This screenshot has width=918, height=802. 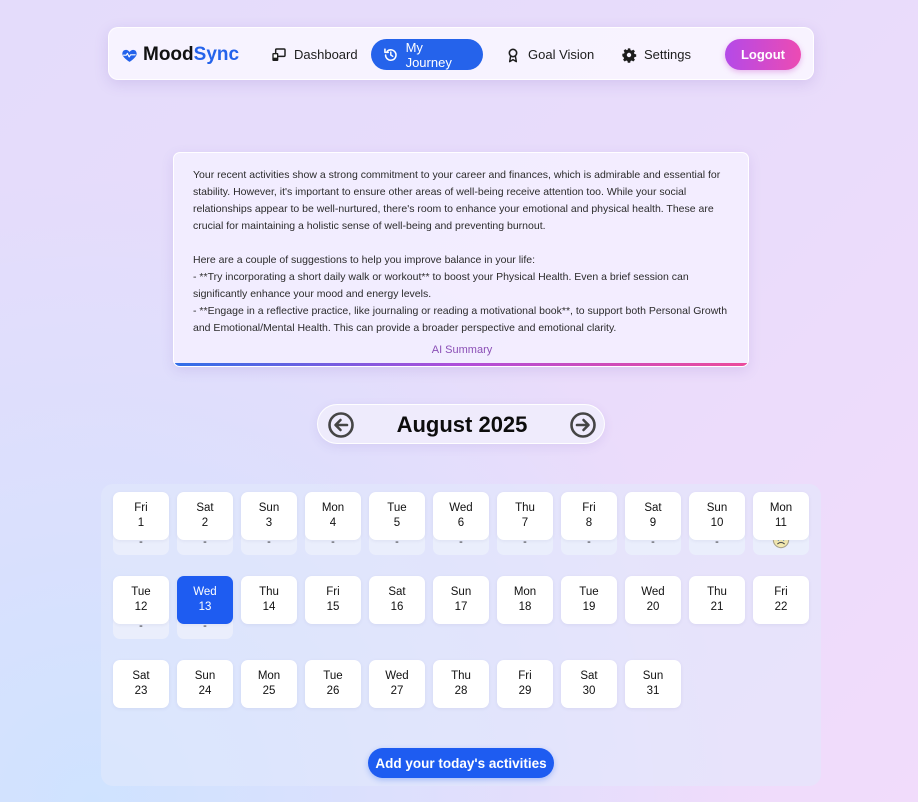 I want to click on calendar-day: Sun 31, so click(x=653, y=684).